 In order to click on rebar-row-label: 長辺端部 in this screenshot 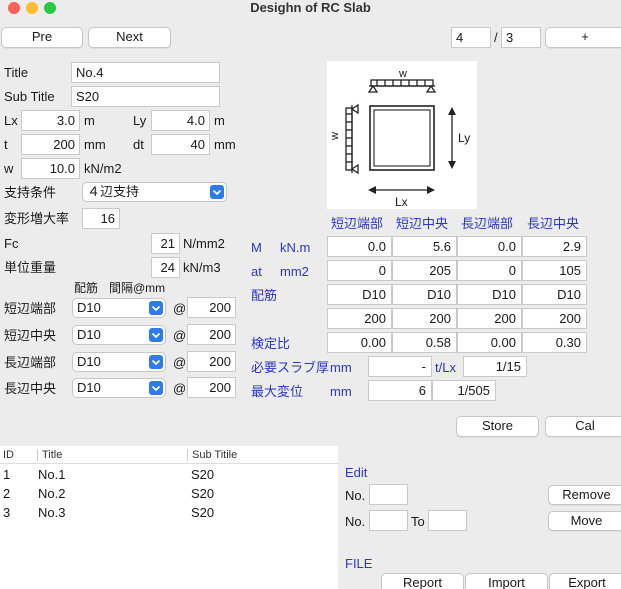, I will do `click(30, 362)`.